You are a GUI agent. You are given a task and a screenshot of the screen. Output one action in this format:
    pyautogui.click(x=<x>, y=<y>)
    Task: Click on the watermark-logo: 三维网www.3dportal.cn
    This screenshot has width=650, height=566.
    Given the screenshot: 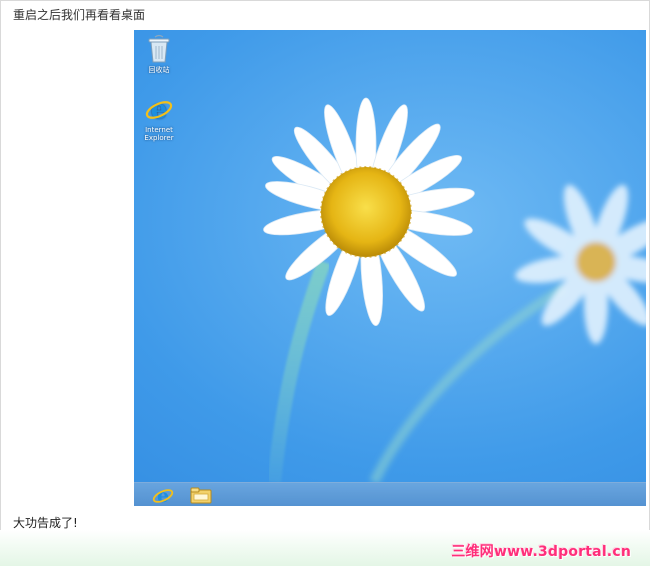 What is the action you would take?
    pyautogui.click(x=541, y=552)
    